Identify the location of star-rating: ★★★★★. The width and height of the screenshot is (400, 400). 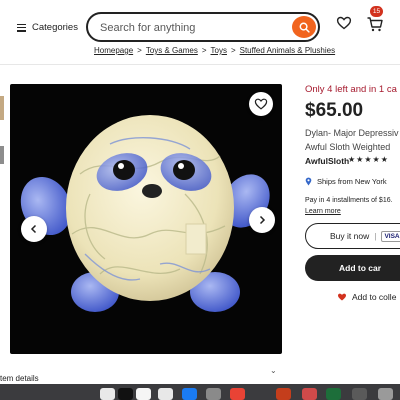
(368, 159).